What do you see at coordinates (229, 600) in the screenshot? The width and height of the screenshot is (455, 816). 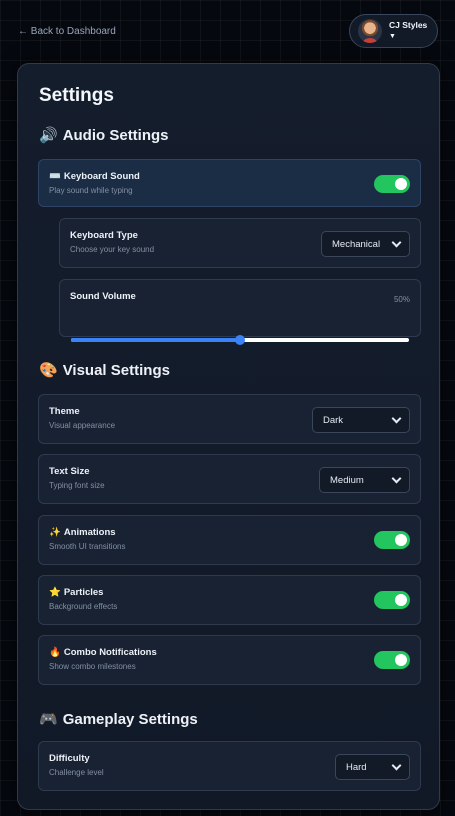 I see `particles-row: ⭐ Particles Background effects` at bounding box center [229, 600].